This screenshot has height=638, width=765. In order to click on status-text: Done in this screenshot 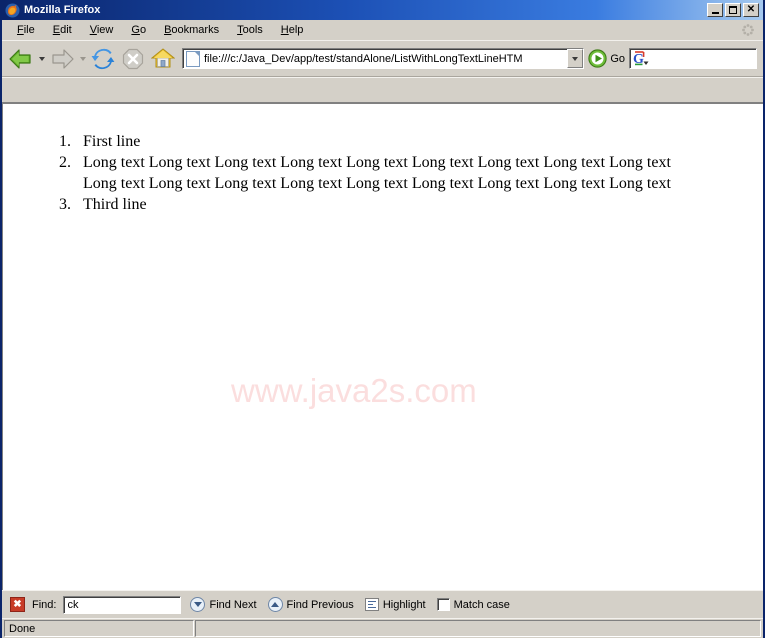, I will do `click(99, 628)`.